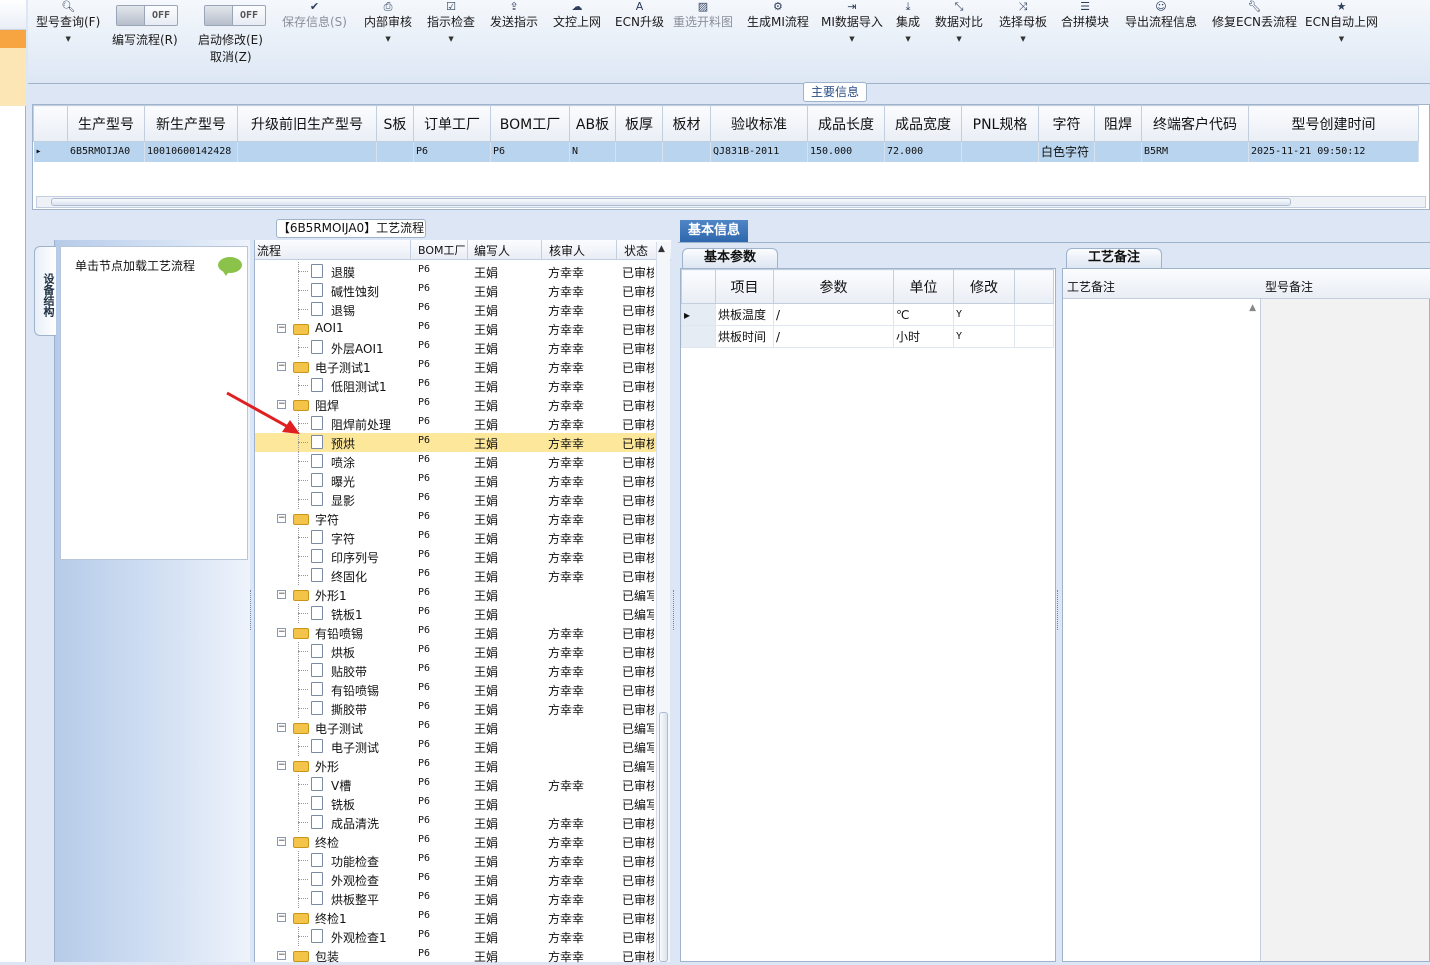 The image size is (1430, 965). Describe the element at coordinates (456, 537) in the screenshot. I see `tree-node: 字符 P6 王娟 方幸幸 已审核` at that location.